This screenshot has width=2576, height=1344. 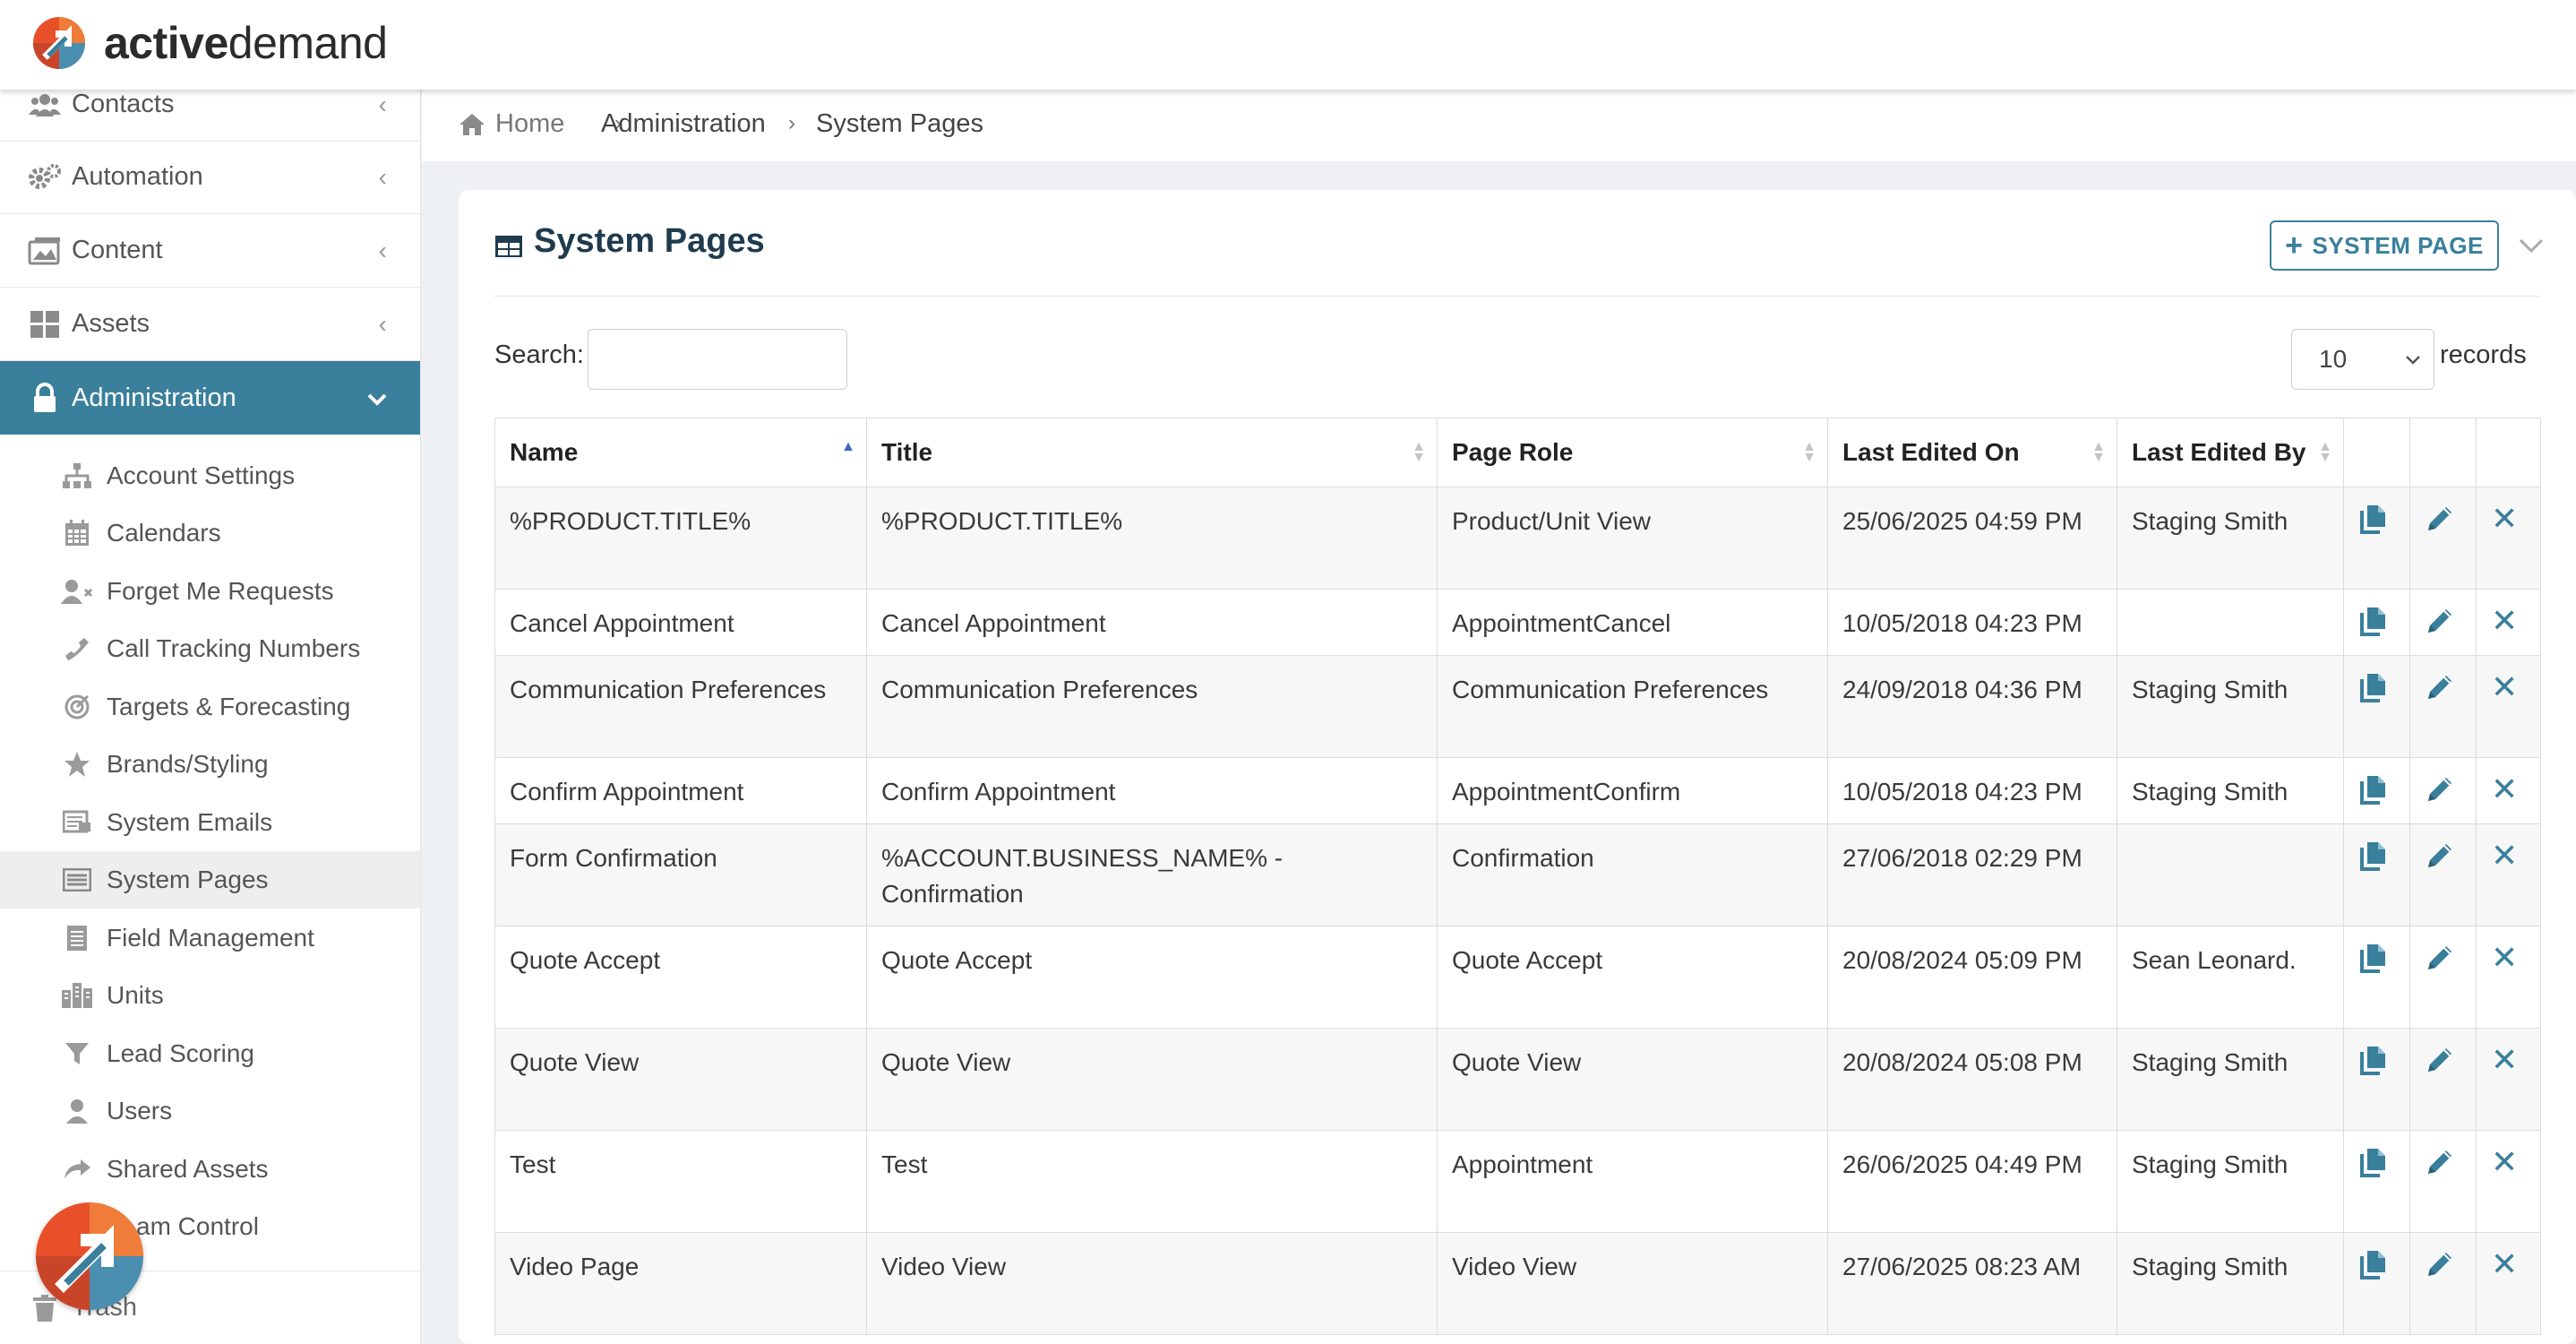 I want to click on column-header-last-edited-on: Last Edited On ▲ ▼, so click(x=1972, y=452).